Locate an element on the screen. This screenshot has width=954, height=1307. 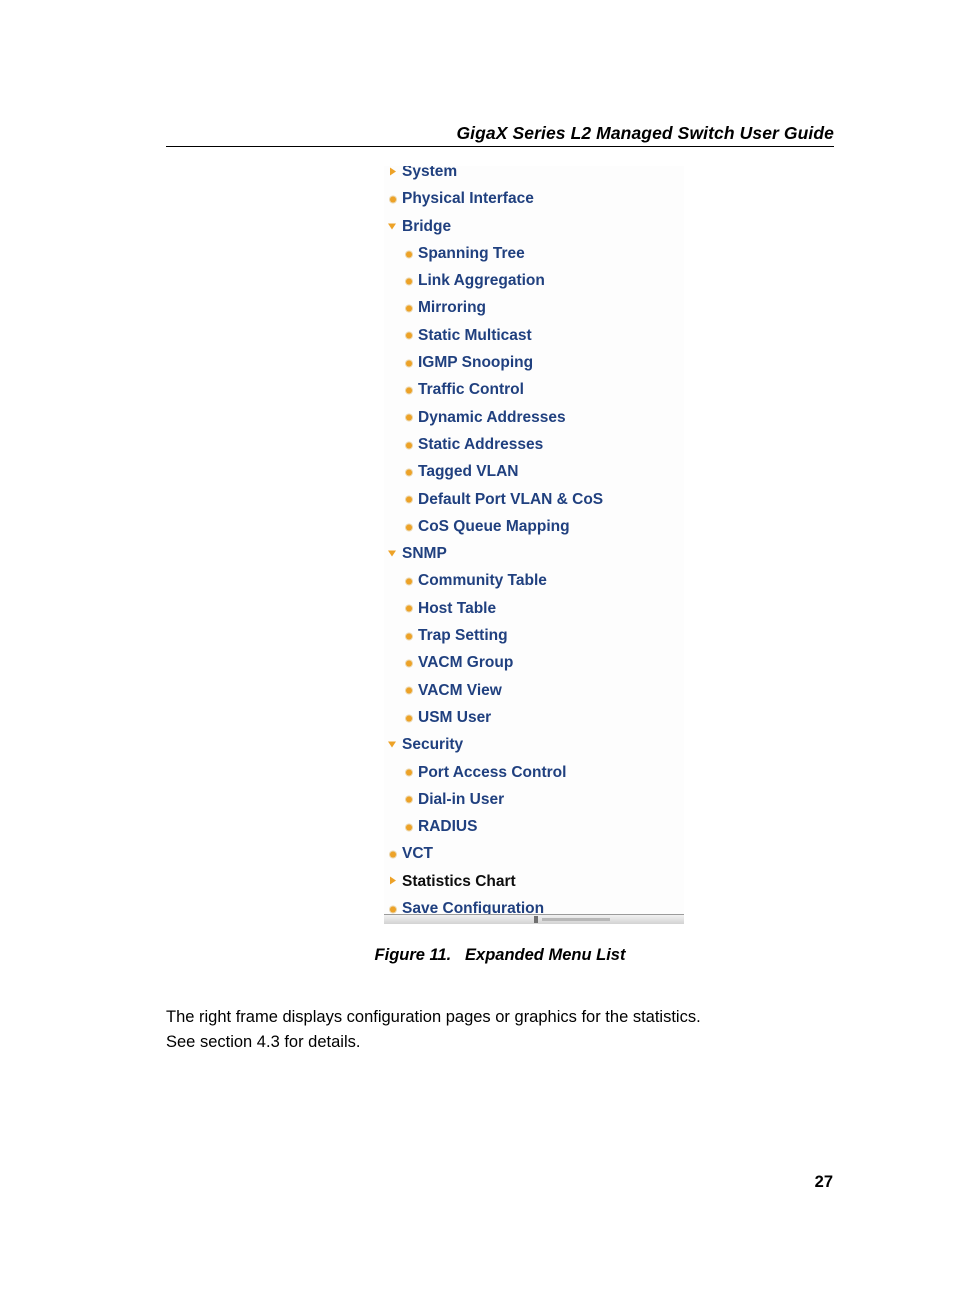
menu-item-port-access-control: Port Access Control is located at coordinates (534, 772).